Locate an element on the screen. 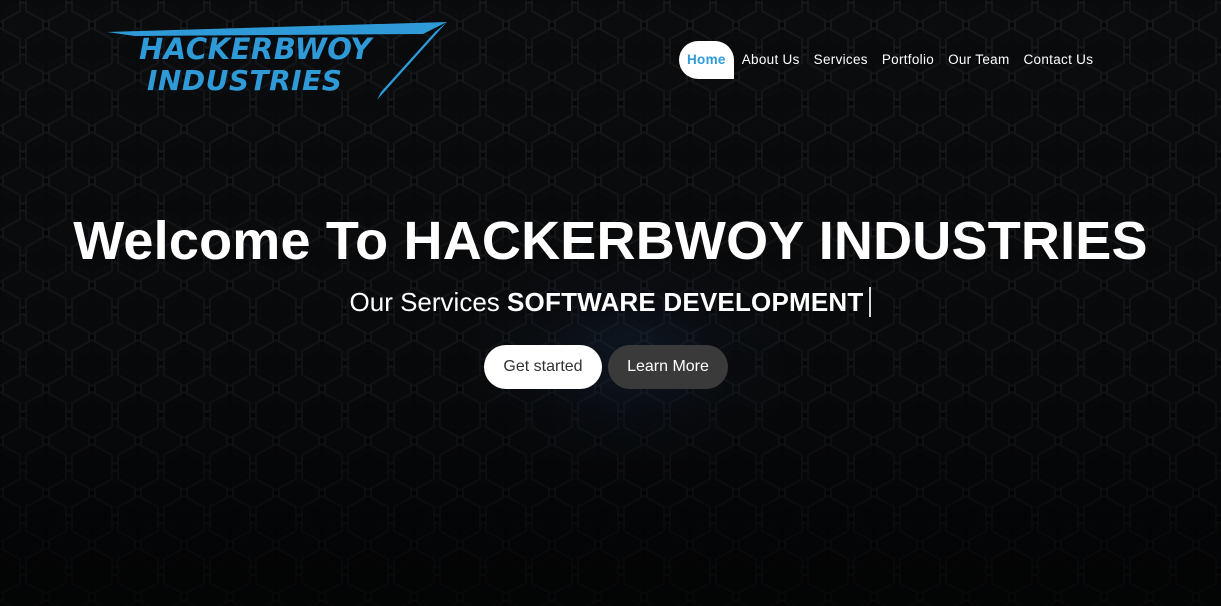 Image resolution: width=1221 pixels, height=606 pixels. logo-text-block: HACKERBWOY INDUSTRIES is located at coordinates (280, 61).